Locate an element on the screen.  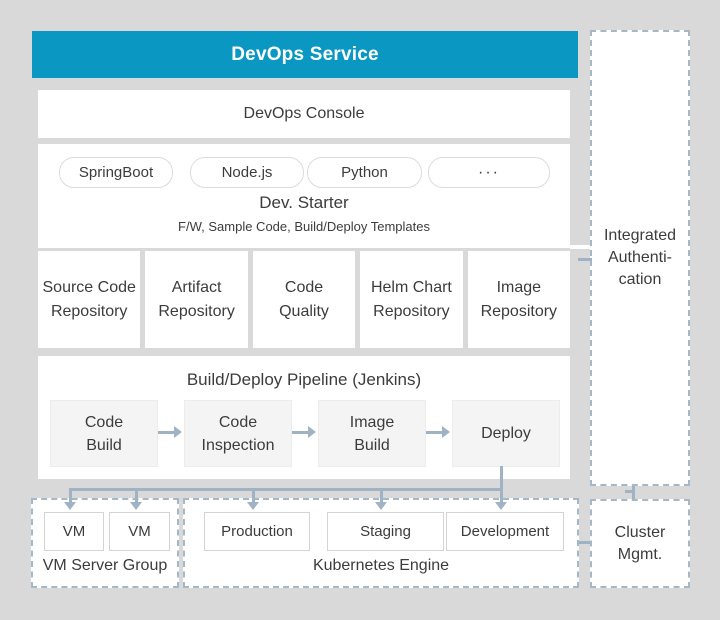
env-label: Production is located at coordinates (257, 531).